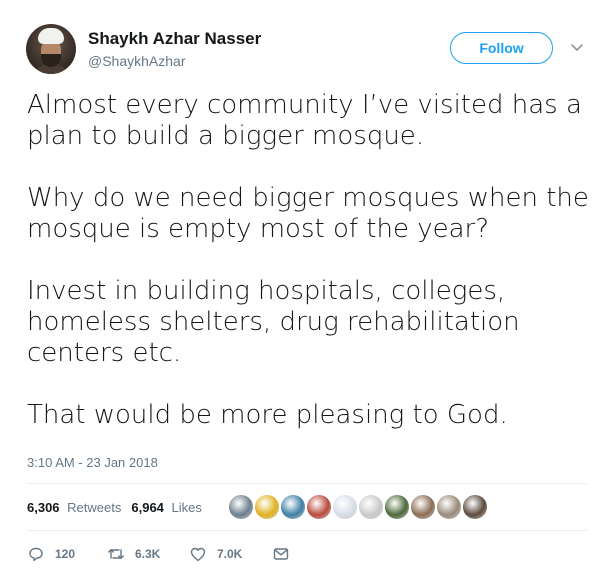 The width and height of the screenshot is (607, 580). What do you see at coordinates (174, 39) in the screenshot?
I see `user-name: Shaykh Azhar Nasser` at bounding box center [174, 39].